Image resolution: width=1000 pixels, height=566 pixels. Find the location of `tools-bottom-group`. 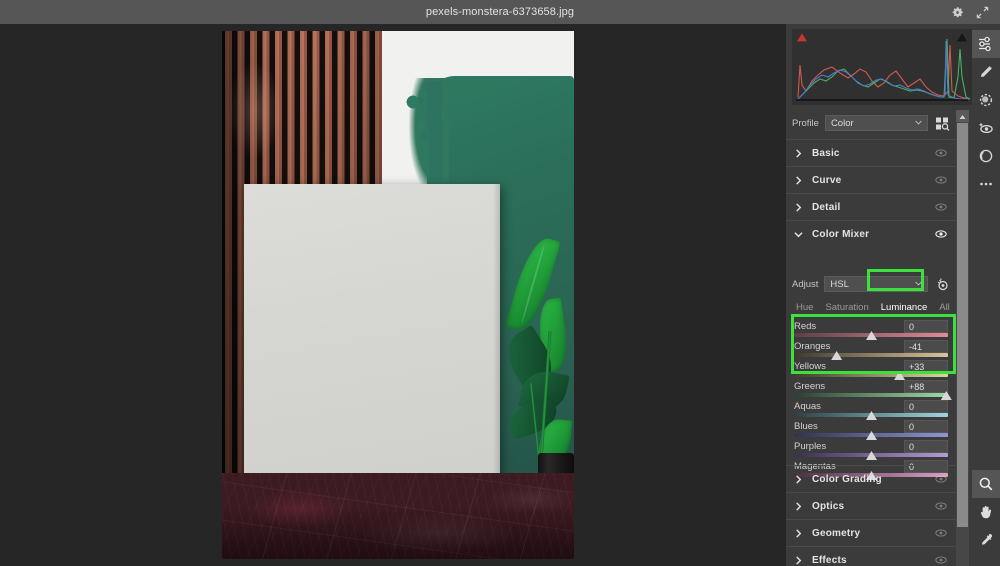

tools-bottom-group is located at coordinates (986, 512).